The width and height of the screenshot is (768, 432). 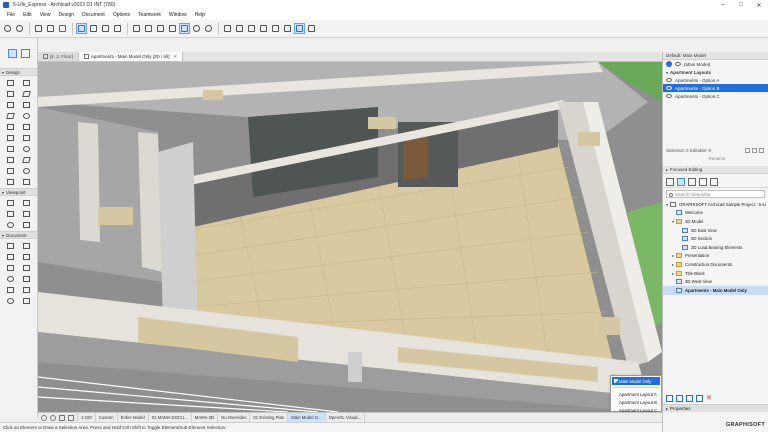 What do you see at coordinates (715, 256) in the screenshot?
I see `view-map-item: ▸ Presentation` at bounding box center [715, 256].